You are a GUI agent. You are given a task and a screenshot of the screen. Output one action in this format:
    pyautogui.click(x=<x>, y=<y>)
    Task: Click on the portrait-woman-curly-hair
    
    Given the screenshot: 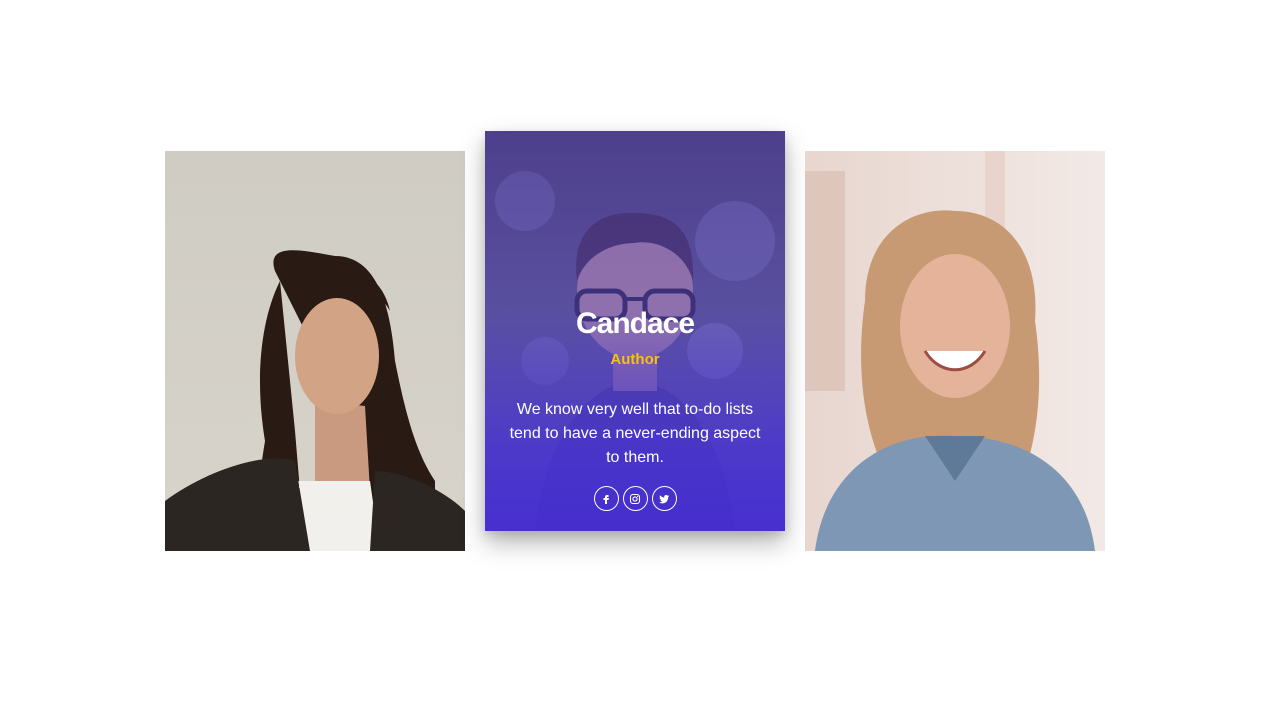 What is the action you would take?
    pyautogui.click(x=315, y=351)
    